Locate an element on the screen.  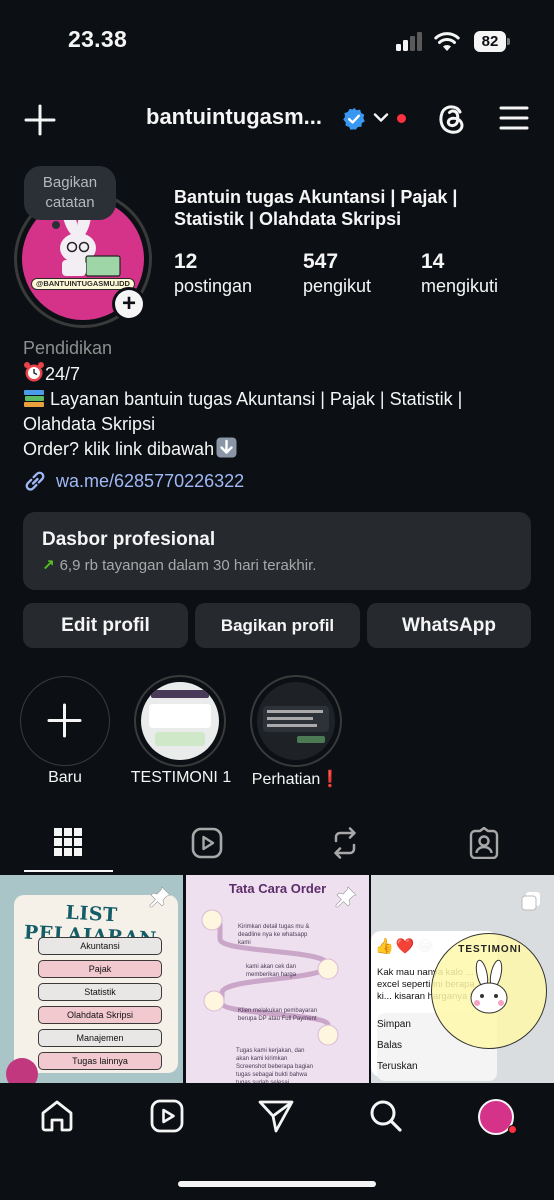
tagged-tab-icon is located at coordinates (484, 843).